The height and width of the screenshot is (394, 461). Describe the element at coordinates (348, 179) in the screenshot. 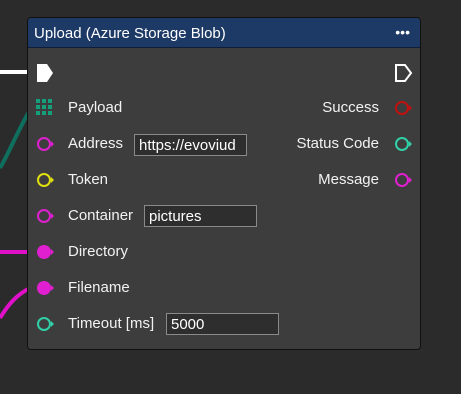

I see `message-label: Message` at that location.